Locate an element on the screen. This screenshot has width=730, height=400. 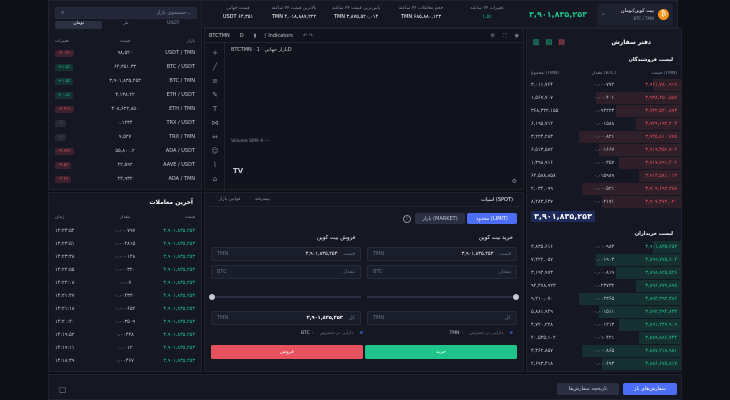
bid-row: ۷,۴۲۲,۰۵۷ ۰.۰۰۱۹۰۳ ۳,۸۹۹,۷۷۵,۶۰۴ is located at coordinates (604, 260).